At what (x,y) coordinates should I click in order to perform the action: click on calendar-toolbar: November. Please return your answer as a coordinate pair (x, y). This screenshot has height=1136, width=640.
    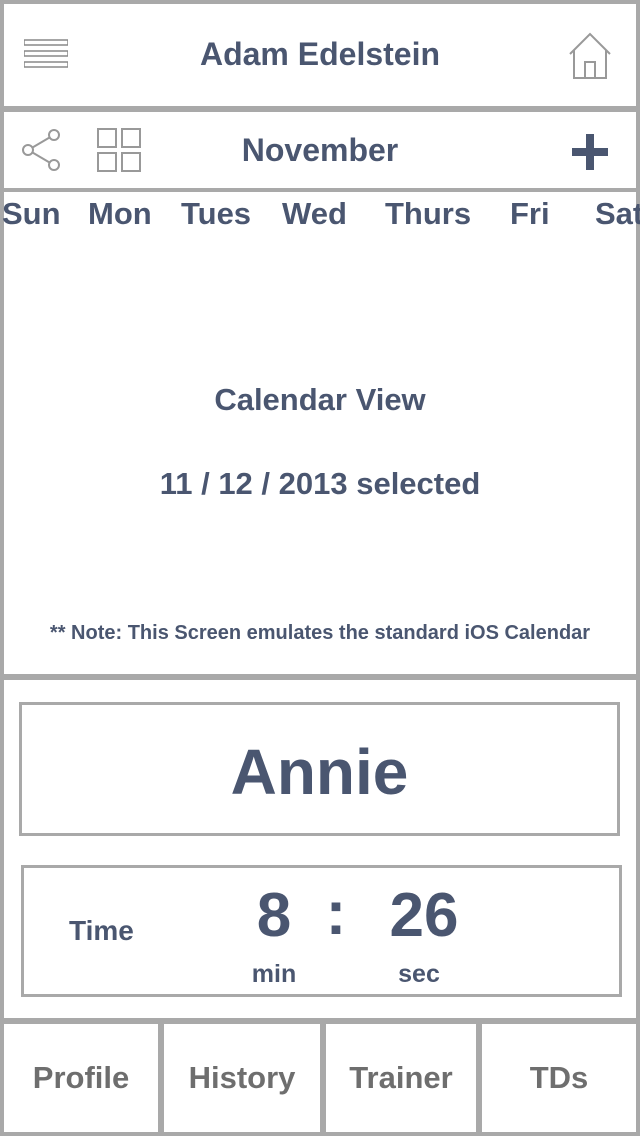
    Looking at the image, I should click on (320, 150).